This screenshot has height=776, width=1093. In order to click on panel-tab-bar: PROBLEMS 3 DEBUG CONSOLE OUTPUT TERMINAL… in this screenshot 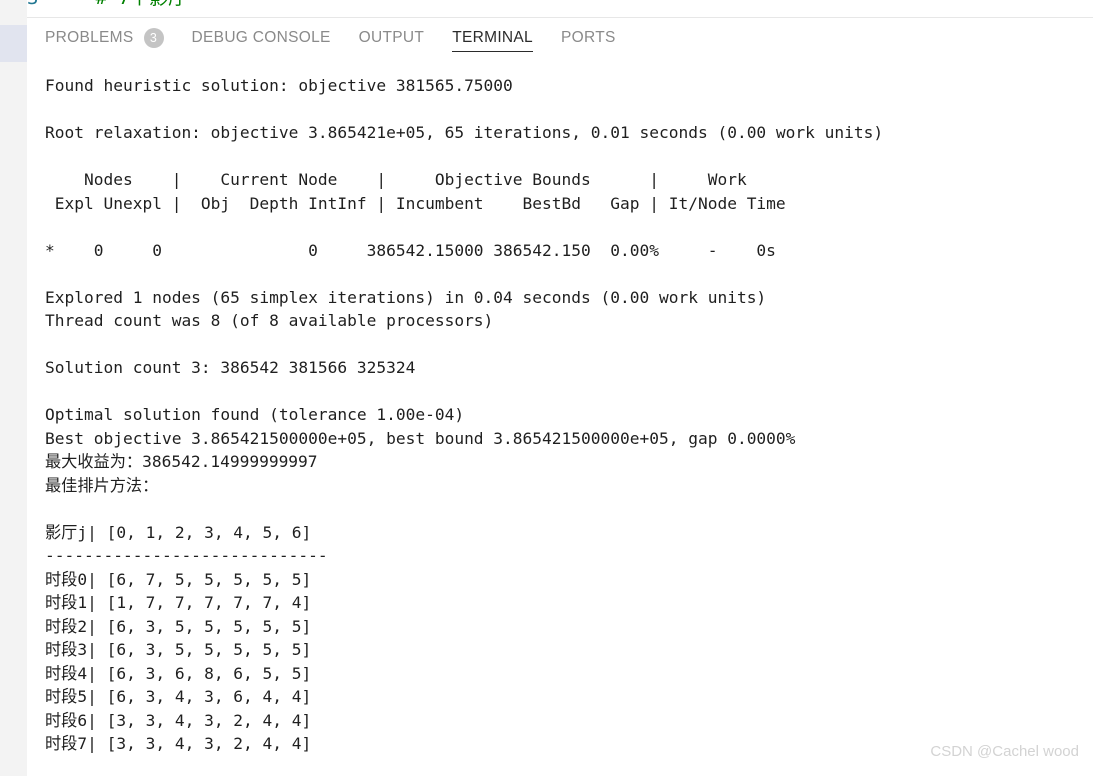, I will do `click(560, 38)`.